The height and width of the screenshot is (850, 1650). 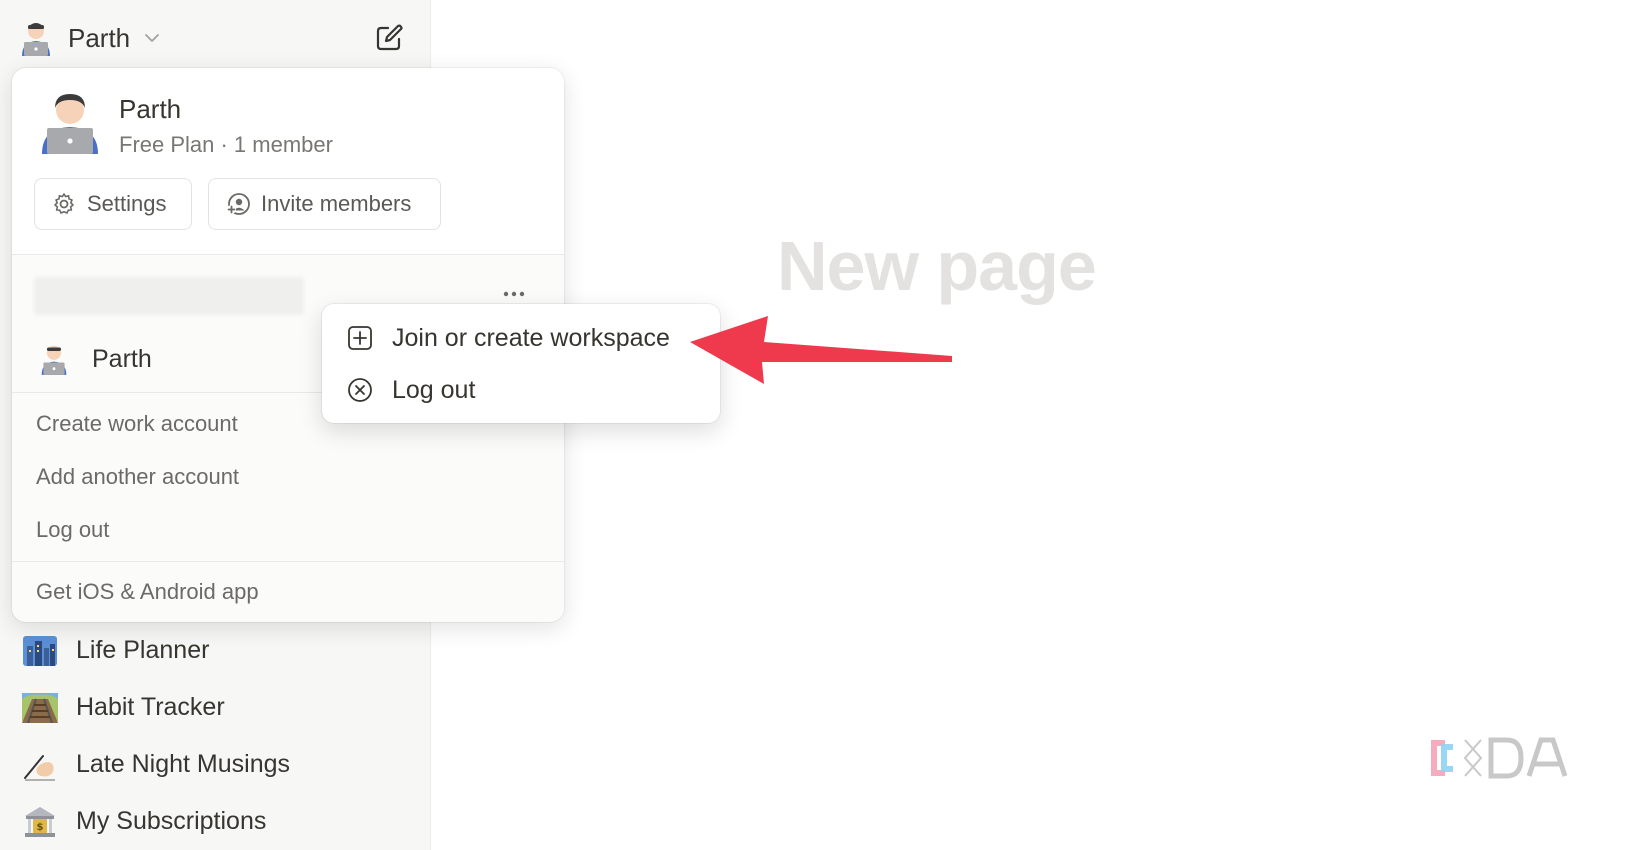 What do you see at coordinates (99, 37) in the screenshot?
I see `workspace-name: Parth` at bounding box center [99, 37].